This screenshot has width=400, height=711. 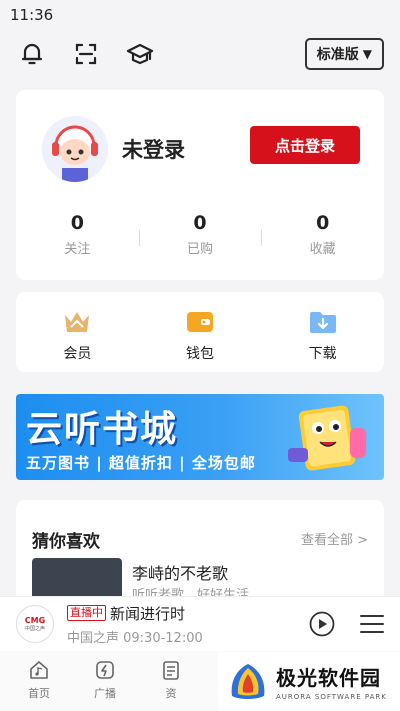 What do you see at coordinates (200, 13) in the screenshot?
I see `status-bar: 11:36` at bounding box center [200, 13].